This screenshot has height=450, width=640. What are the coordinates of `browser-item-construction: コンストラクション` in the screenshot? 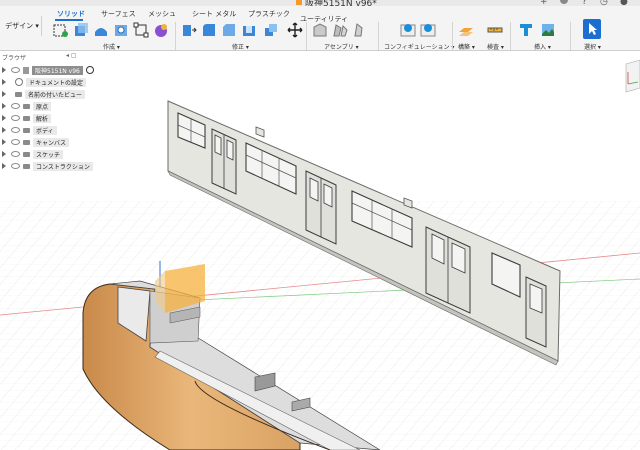 It's located at (47, 166).